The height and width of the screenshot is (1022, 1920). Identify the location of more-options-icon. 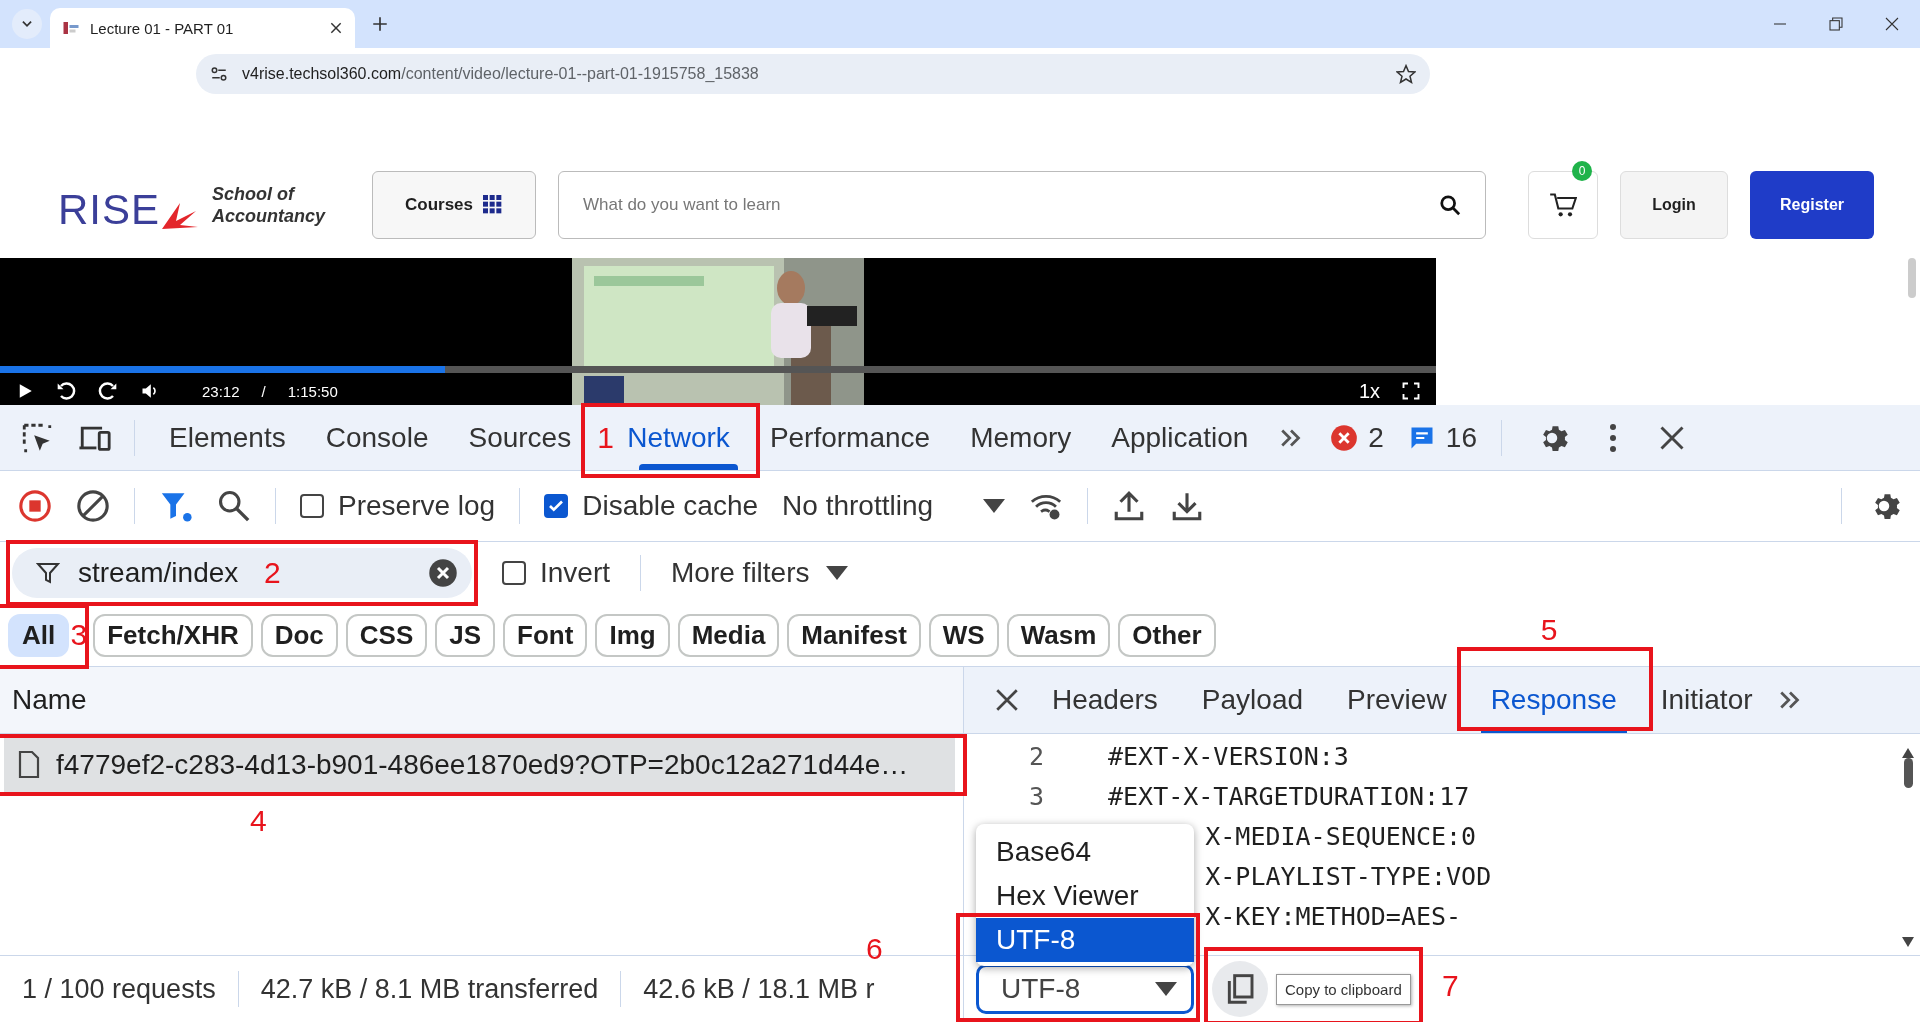
(1613, 437).